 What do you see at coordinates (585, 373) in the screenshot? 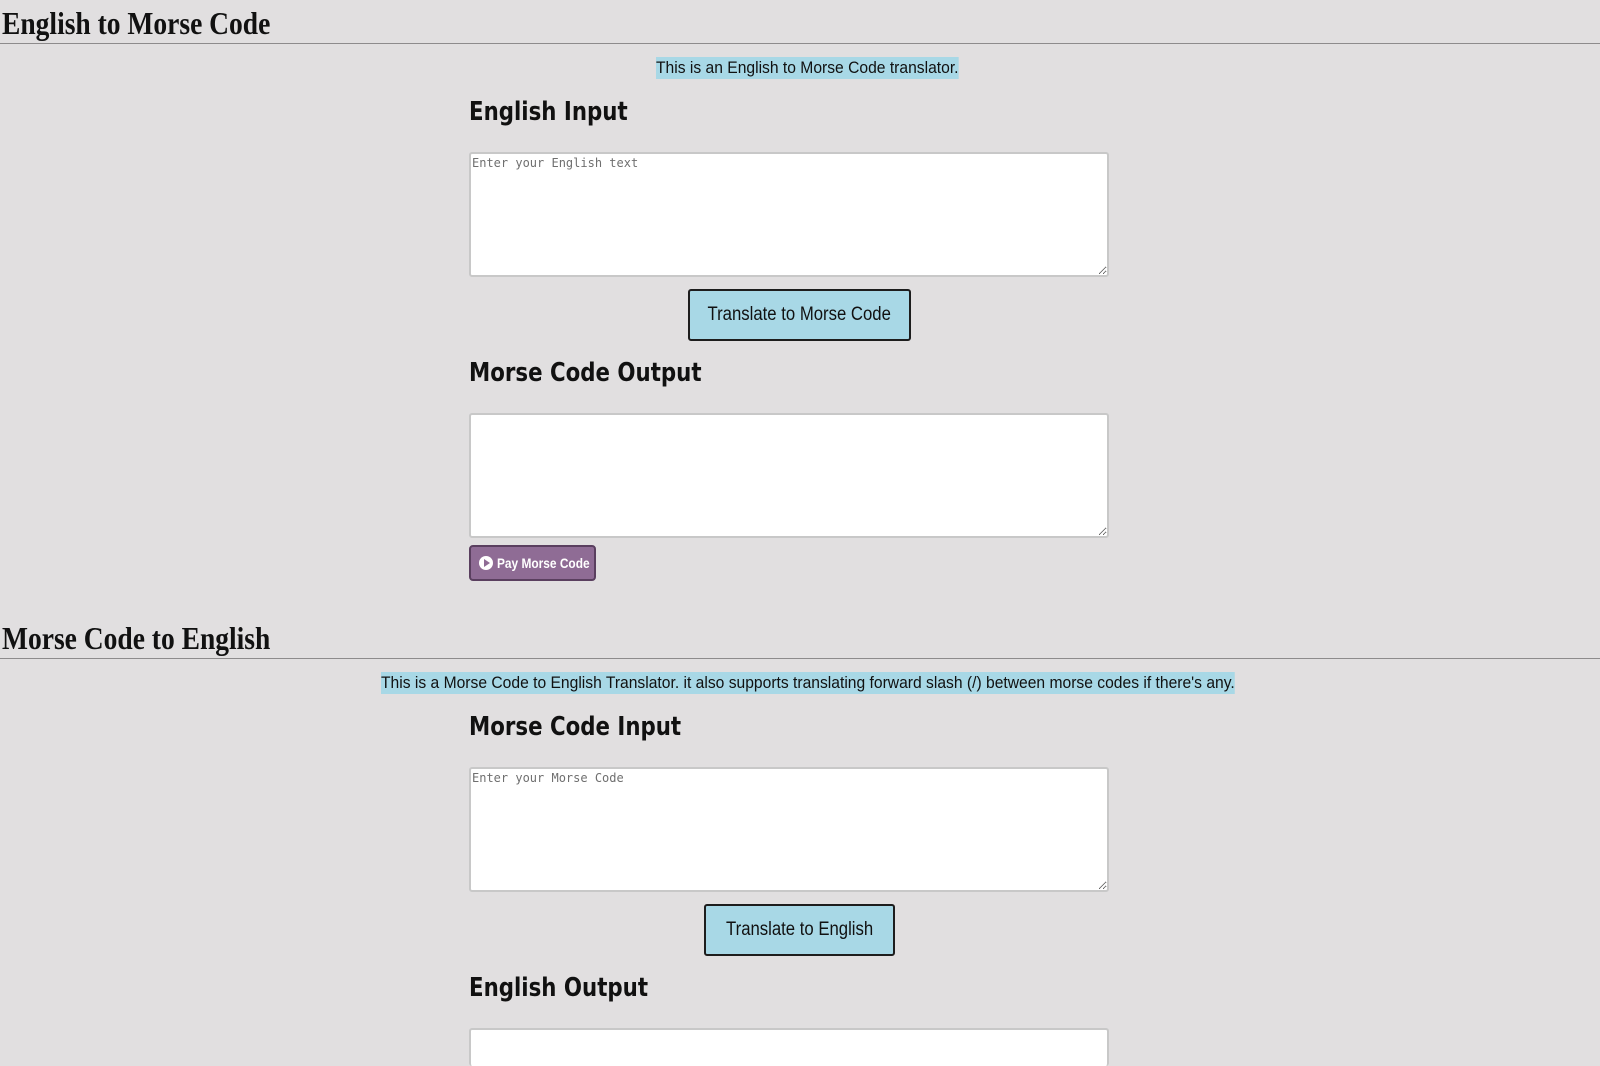
I see `morse-output-label: Morse Code Output` at bounding box center [585, 373].